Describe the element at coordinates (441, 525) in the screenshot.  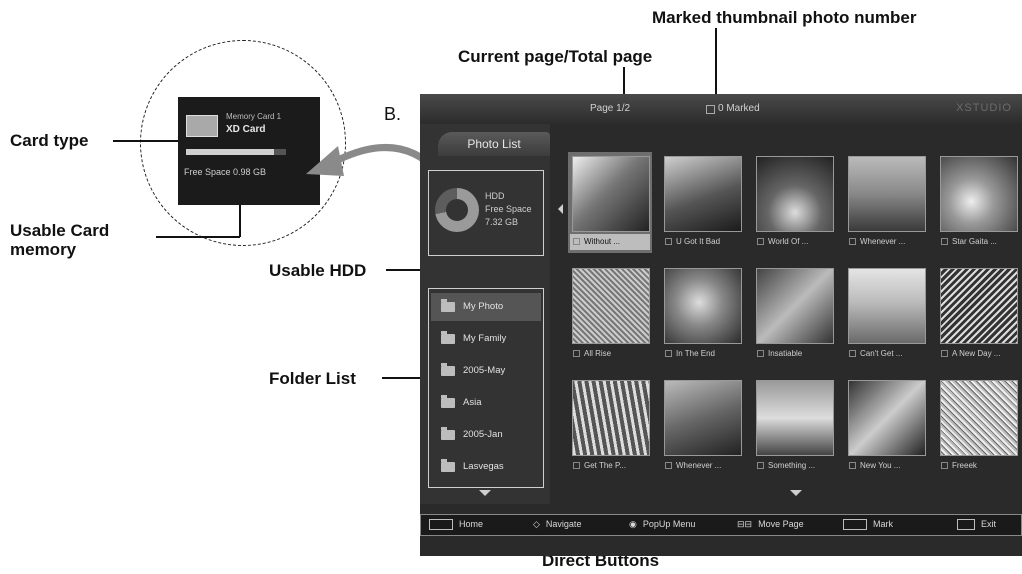
I see `home-key-icon` at that location.